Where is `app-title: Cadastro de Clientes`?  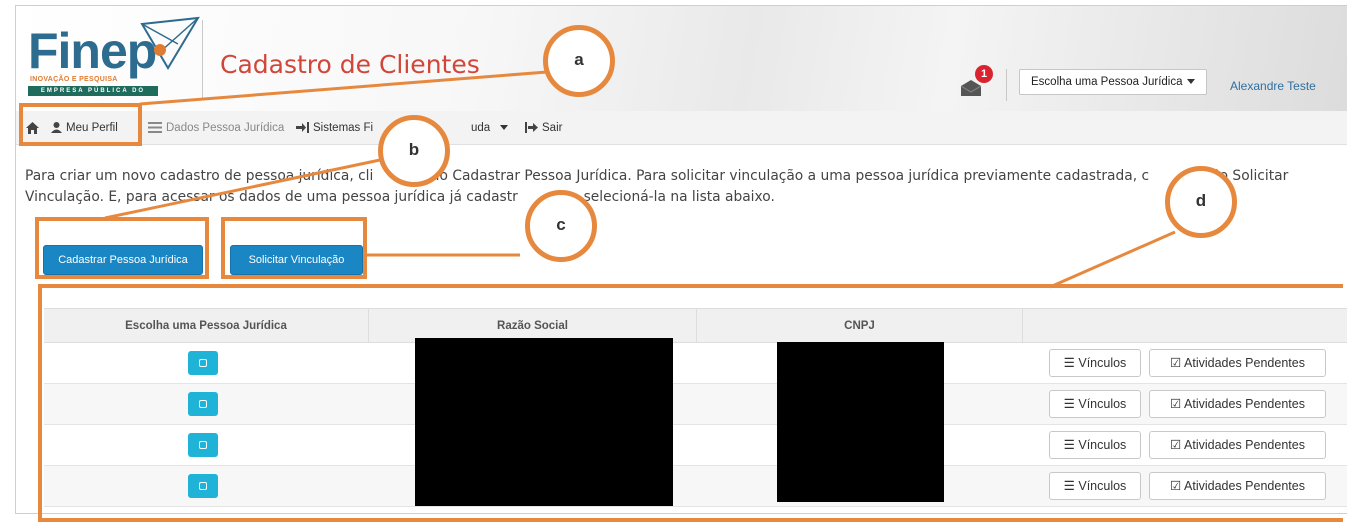 app-title: Cadastro de Clientes is located at coordinates (350, 64).